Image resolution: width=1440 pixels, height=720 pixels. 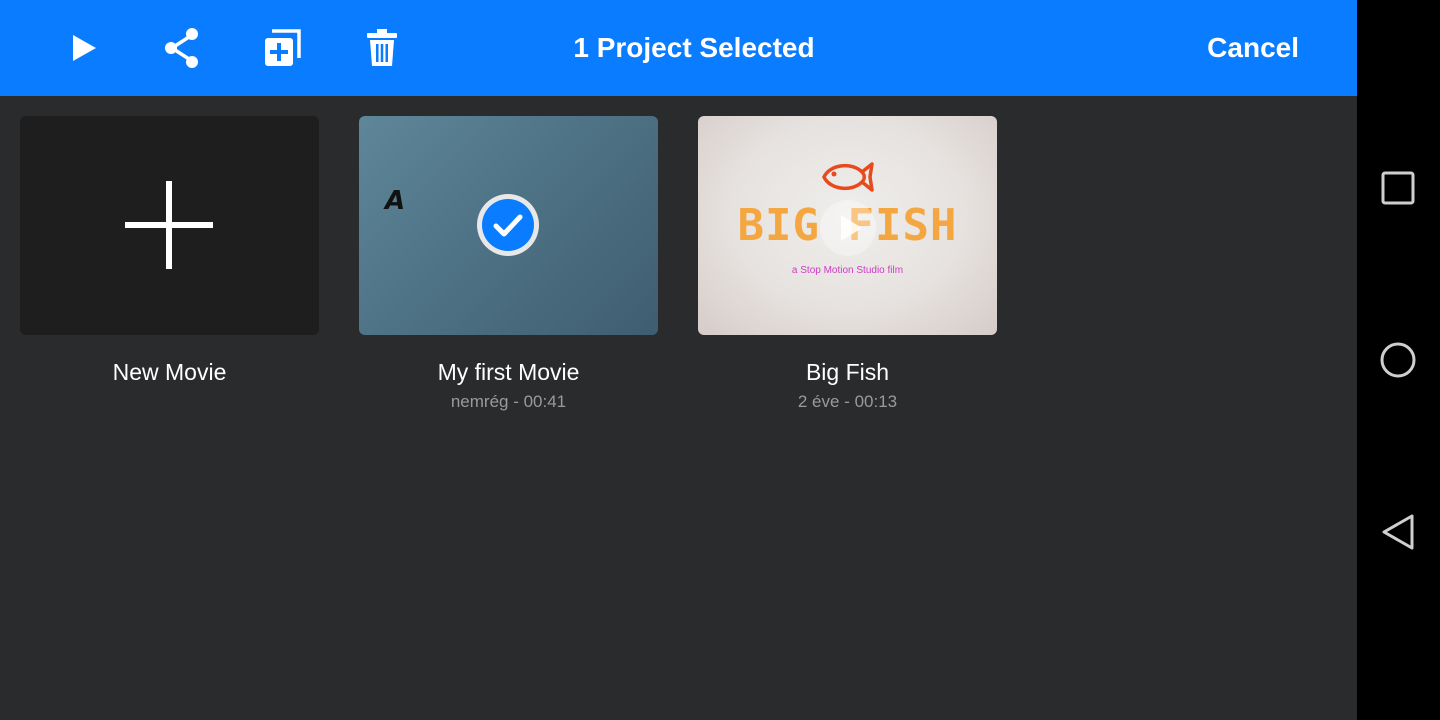 I want to click on project-meta: 2 éve - 00:13, so click(x=847, y=401).